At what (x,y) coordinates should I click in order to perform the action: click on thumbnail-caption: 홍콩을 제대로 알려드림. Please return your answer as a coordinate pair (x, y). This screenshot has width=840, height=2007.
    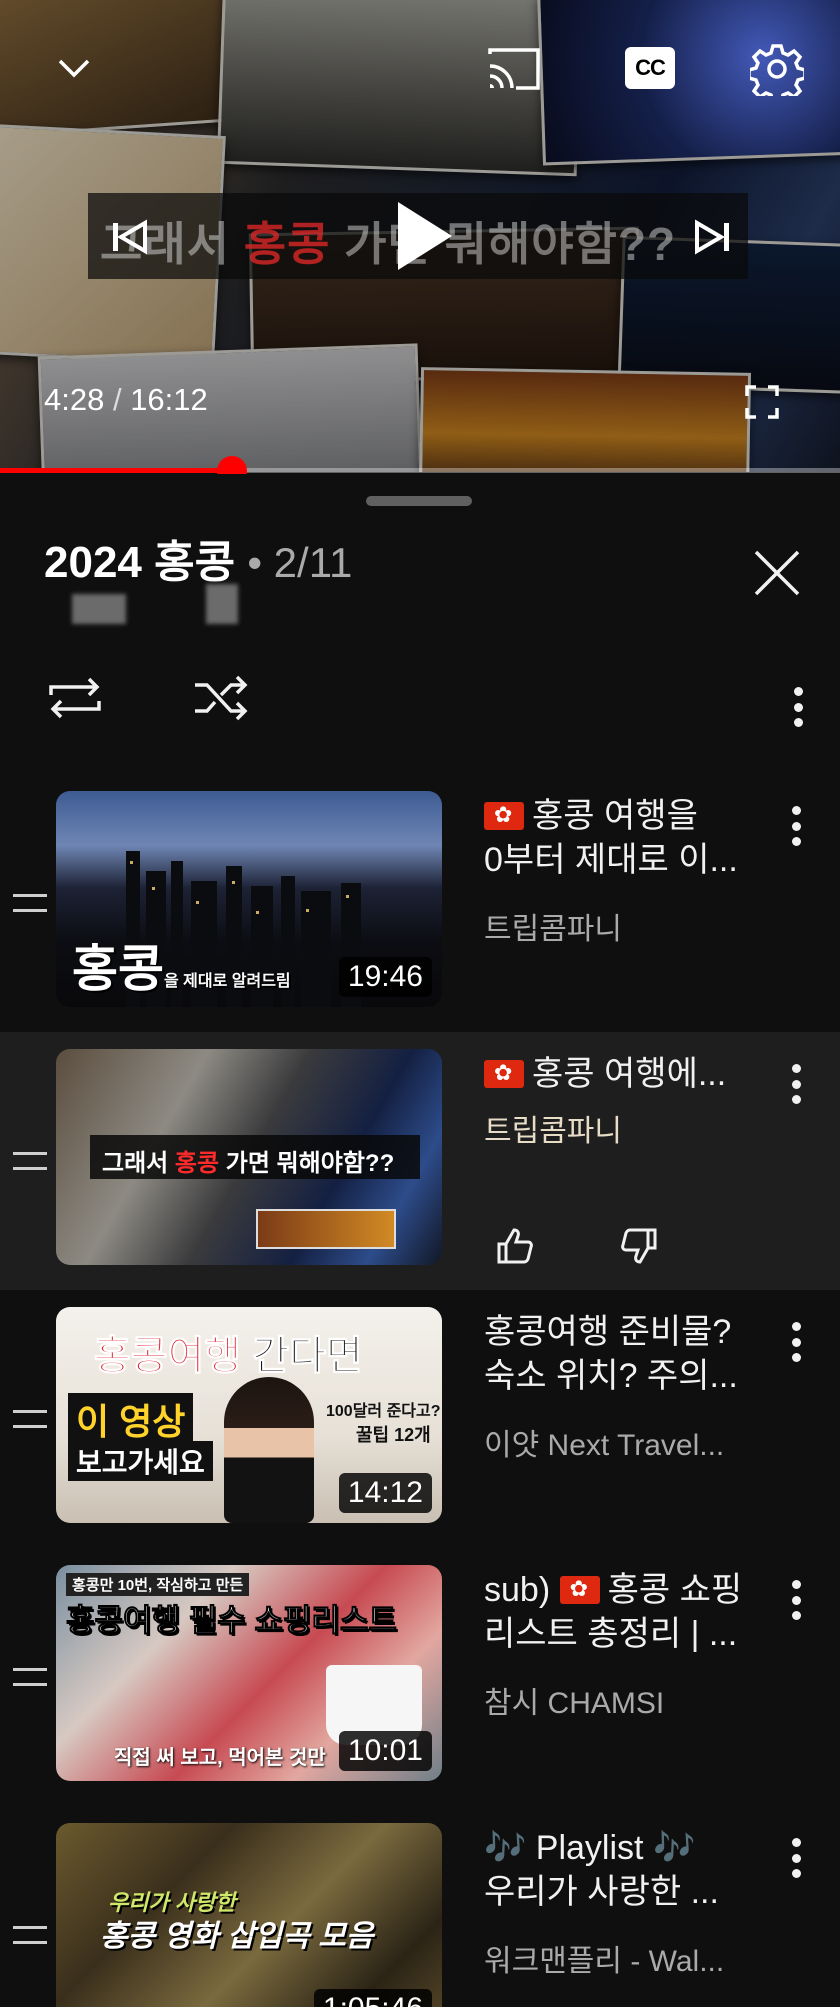
    Looking at the image, I should click on (181, 969).